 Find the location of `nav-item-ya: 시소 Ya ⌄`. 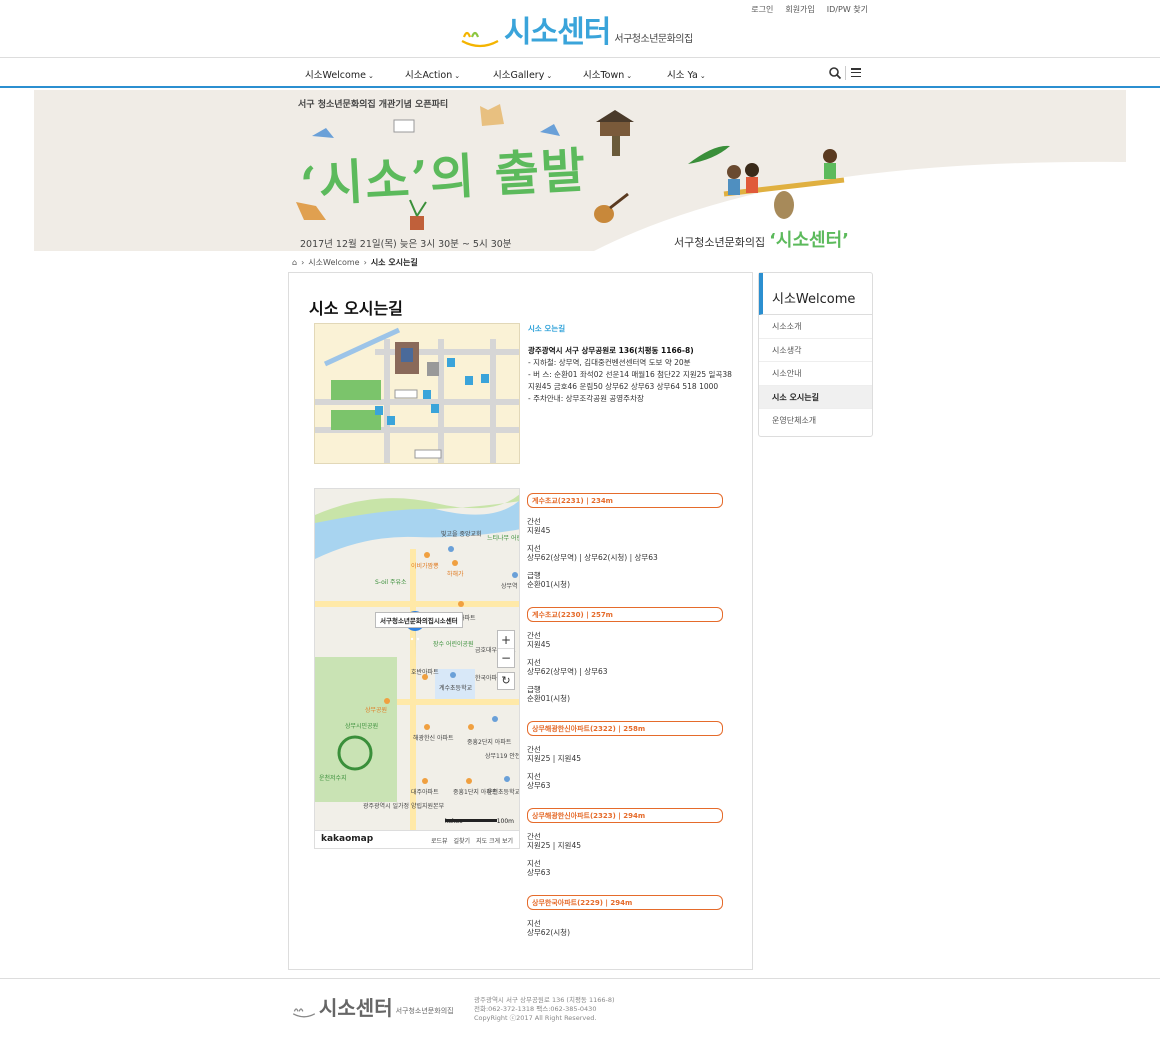

nav-item-ya: 시소 Ya ⌄ is located at coordinates (686, 74).